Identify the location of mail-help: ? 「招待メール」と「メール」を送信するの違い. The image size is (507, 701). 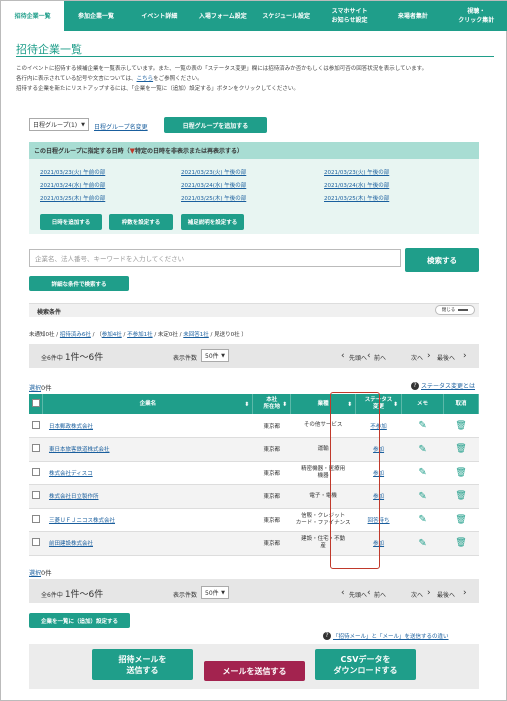
(386, 636).